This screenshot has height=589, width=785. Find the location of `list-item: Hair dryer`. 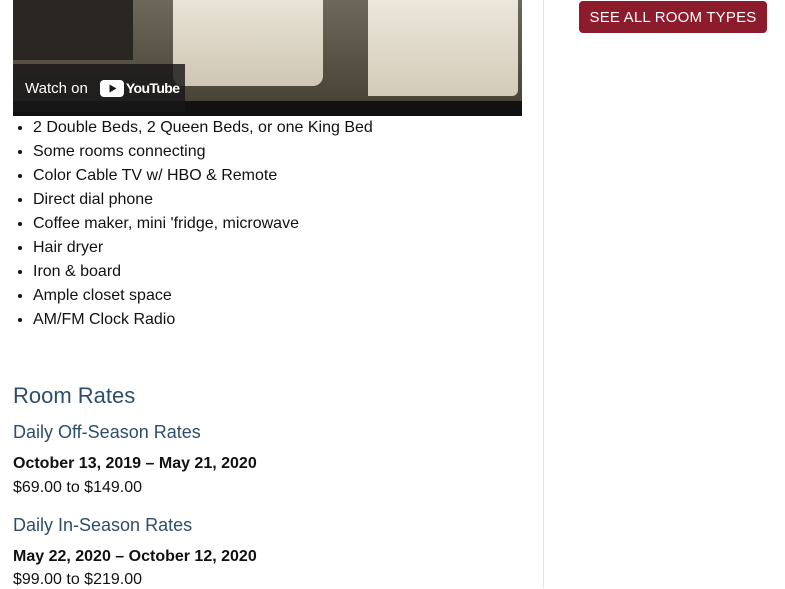

list-item: Hair dryer is located at coordinates (203, 248).